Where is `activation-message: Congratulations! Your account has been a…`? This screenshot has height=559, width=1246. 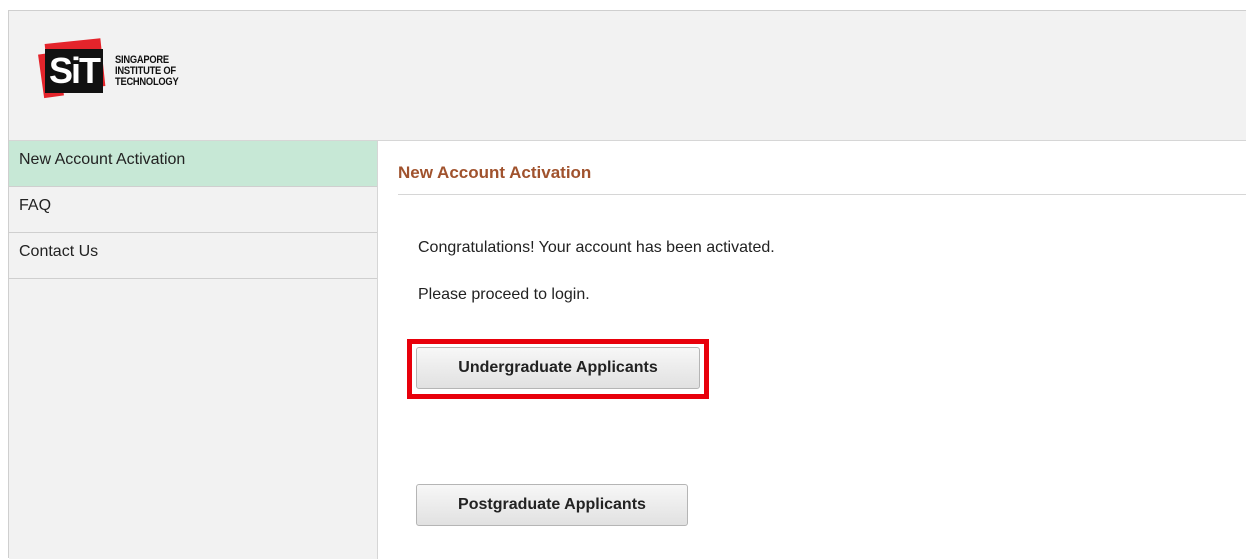 activation-message: Congratulations! Your account has been a… is located at coordinates (596, 247).